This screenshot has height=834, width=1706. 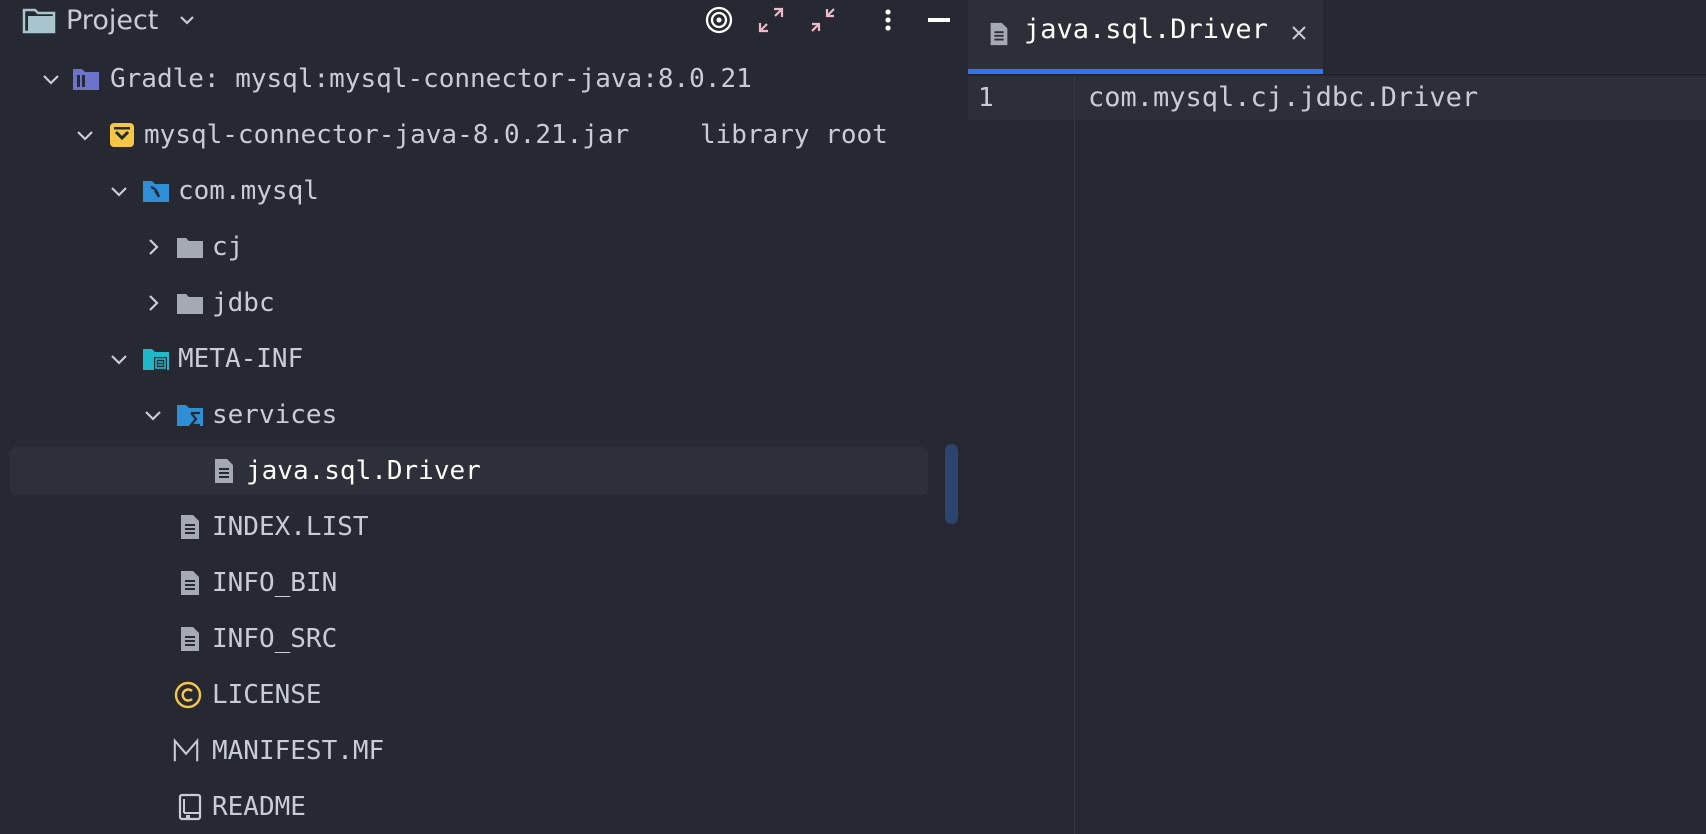 I want to click on project-view-selector: Project, so click(x=110, y=20).